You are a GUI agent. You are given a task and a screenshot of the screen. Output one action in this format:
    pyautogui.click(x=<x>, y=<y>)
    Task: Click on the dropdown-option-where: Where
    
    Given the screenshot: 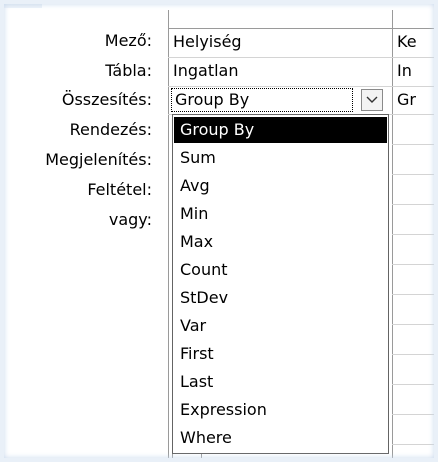 What is the action you would take?
    pyautogui.click(x=280, y=438)
    